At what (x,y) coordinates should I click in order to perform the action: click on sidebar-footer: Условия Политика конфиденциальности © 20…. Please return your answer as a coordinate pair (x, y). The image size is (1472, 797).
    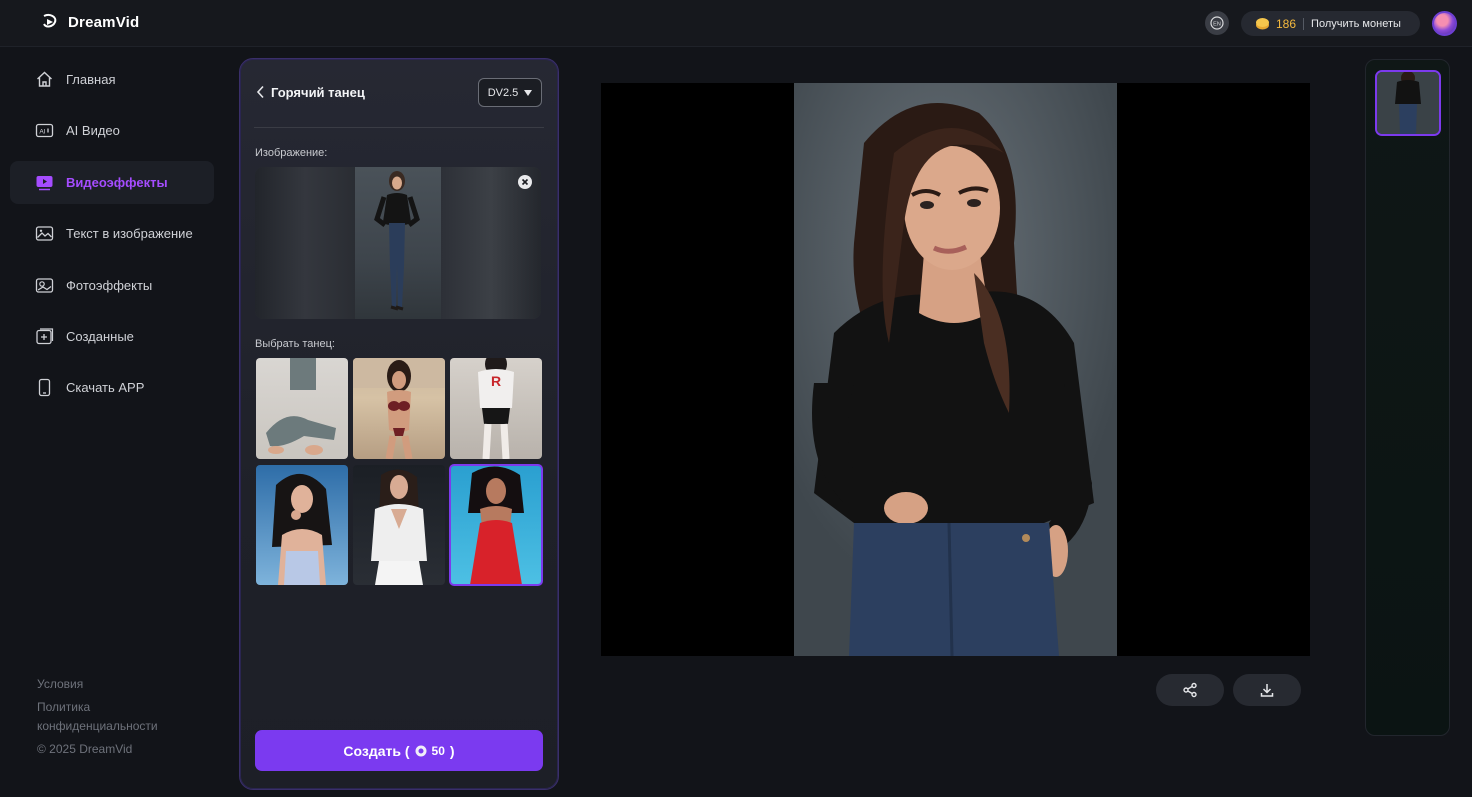
    Looking at the image, I should click on (107, 719).